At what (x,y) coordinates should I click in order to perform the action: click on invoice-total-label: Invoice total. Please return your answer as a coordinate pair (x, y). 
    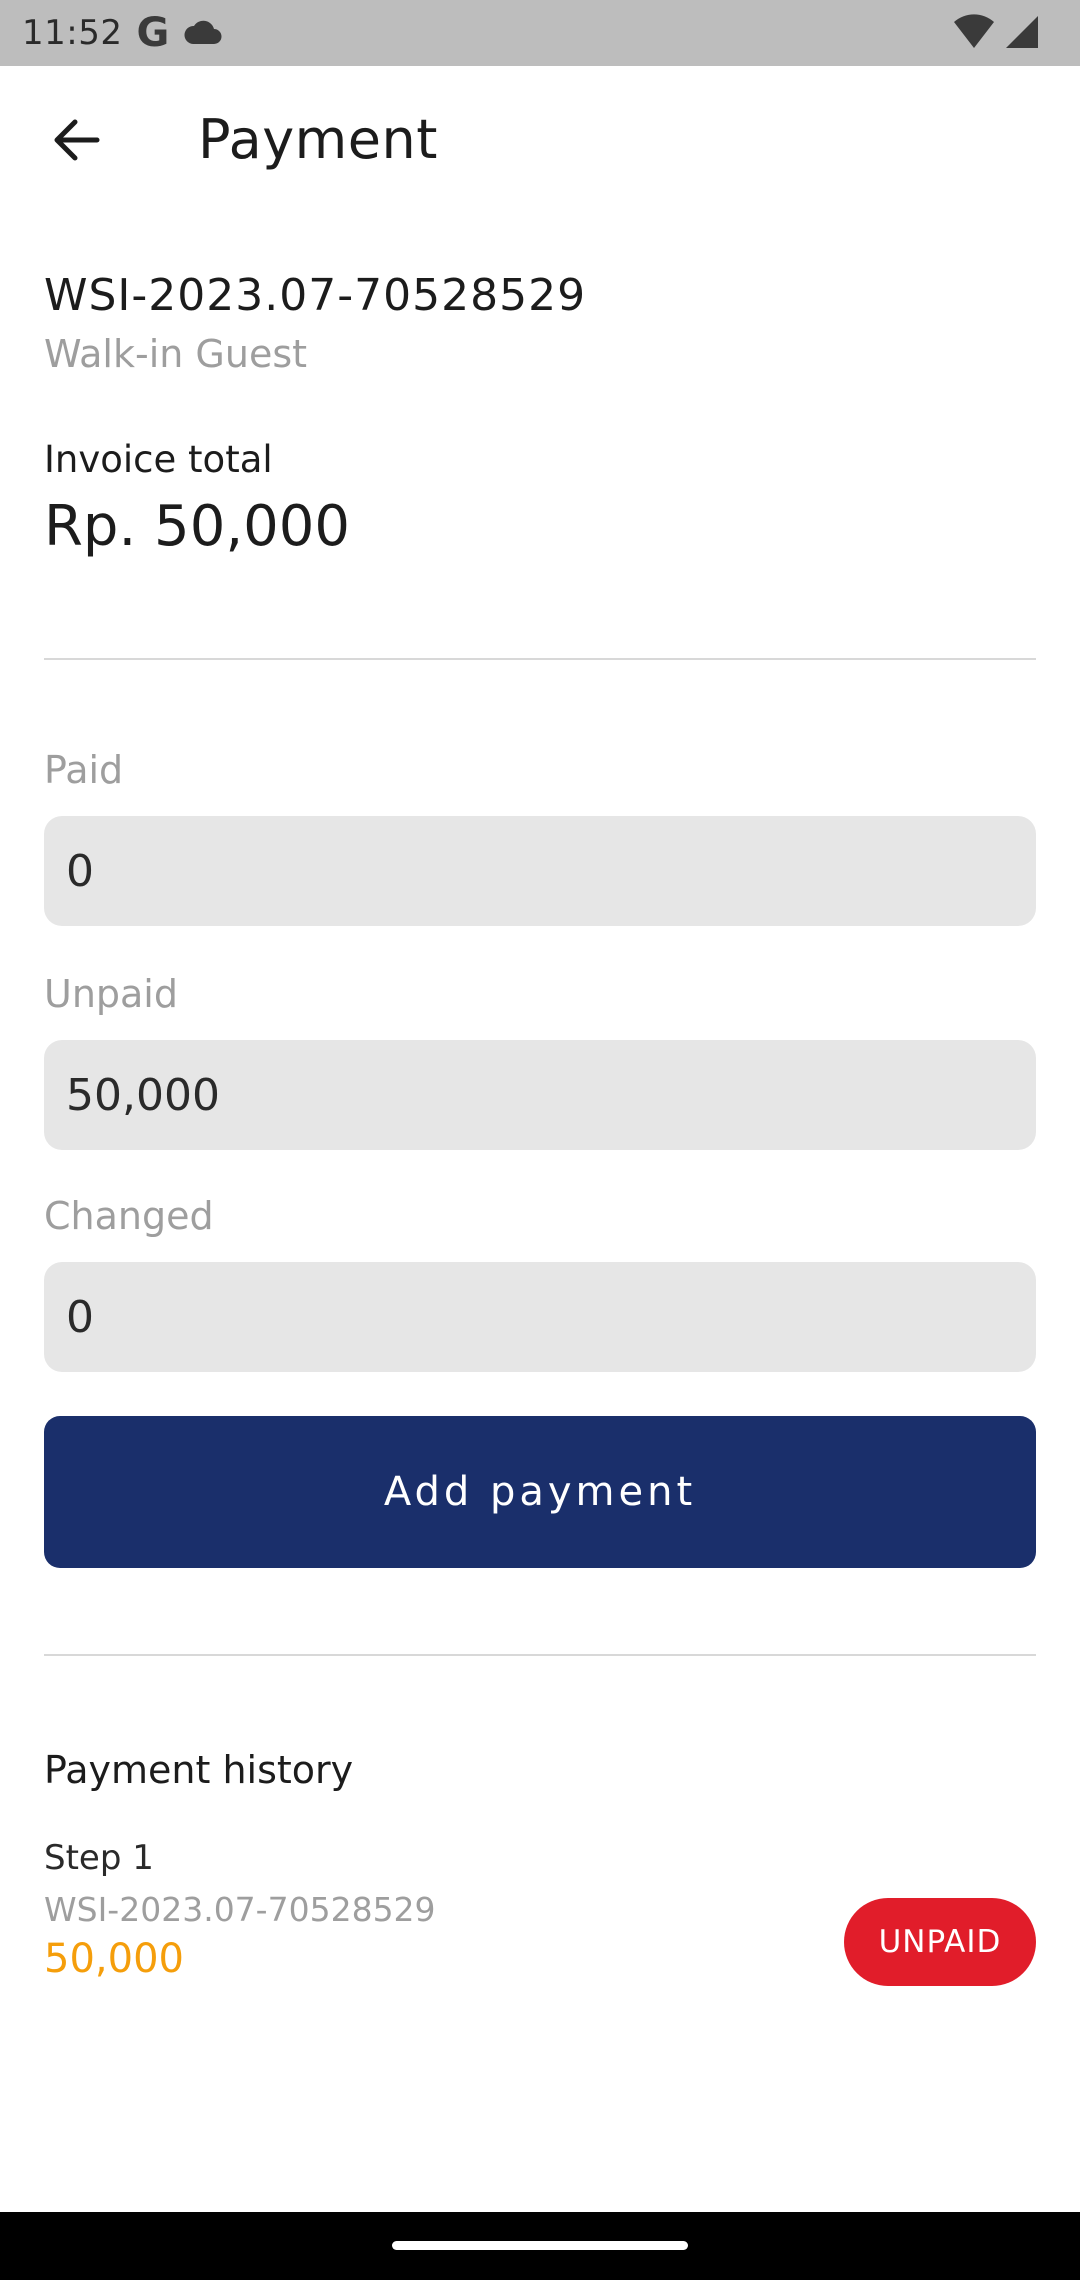
    Looking at the image, I should click on (158, 459).